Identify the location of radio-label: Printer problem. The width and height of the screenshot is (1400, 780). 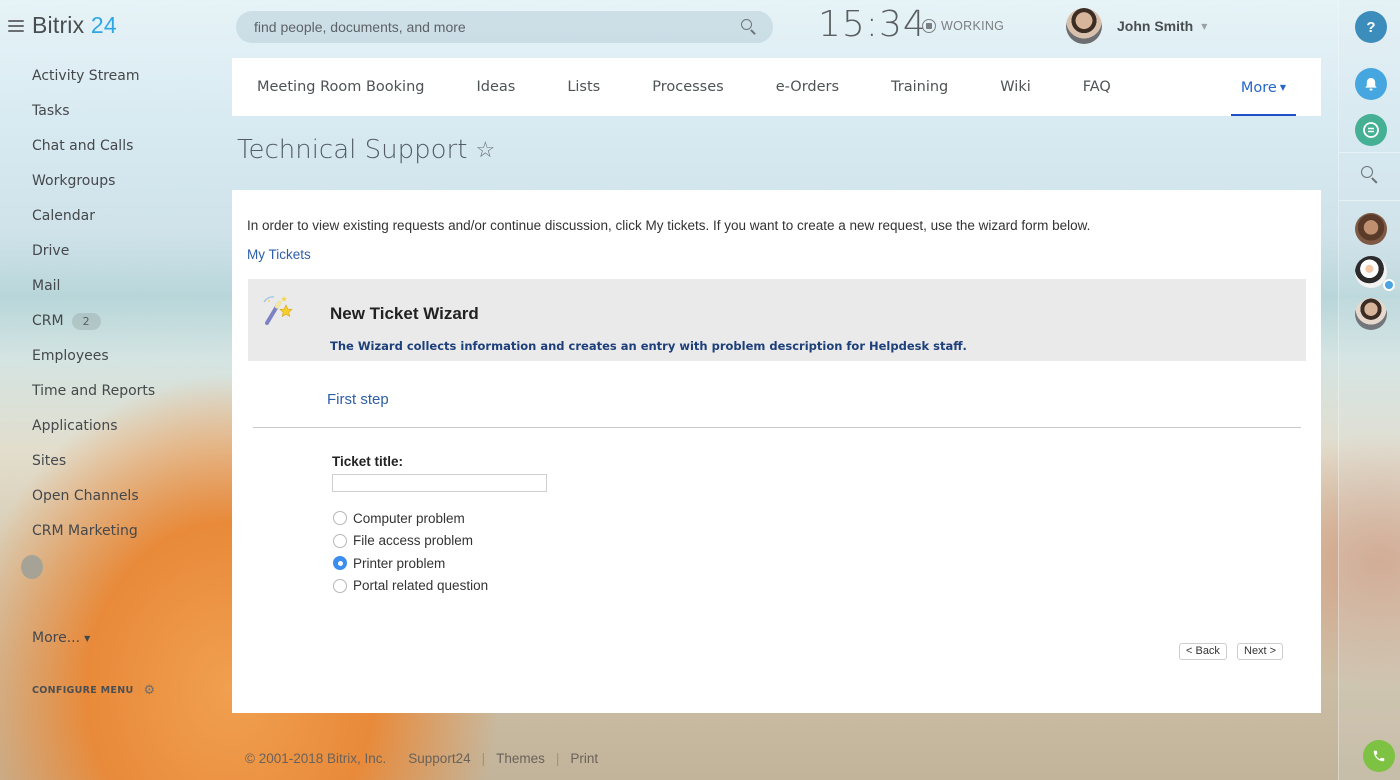
(399, 563).